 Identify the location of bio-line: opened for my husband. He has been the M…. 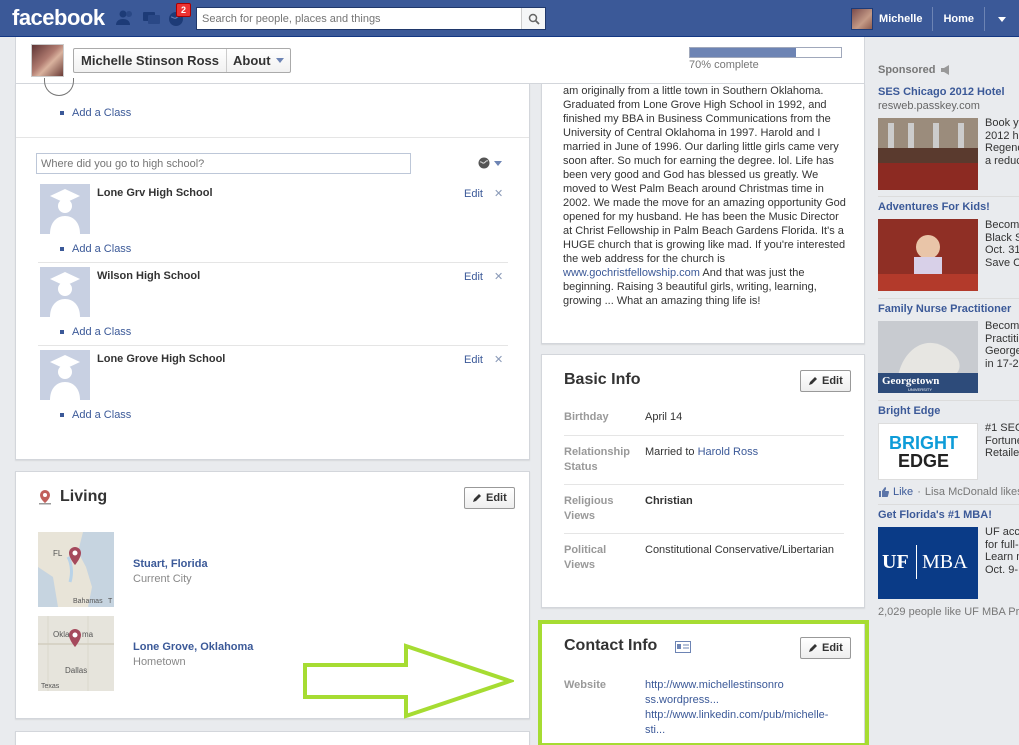
(701, 217).